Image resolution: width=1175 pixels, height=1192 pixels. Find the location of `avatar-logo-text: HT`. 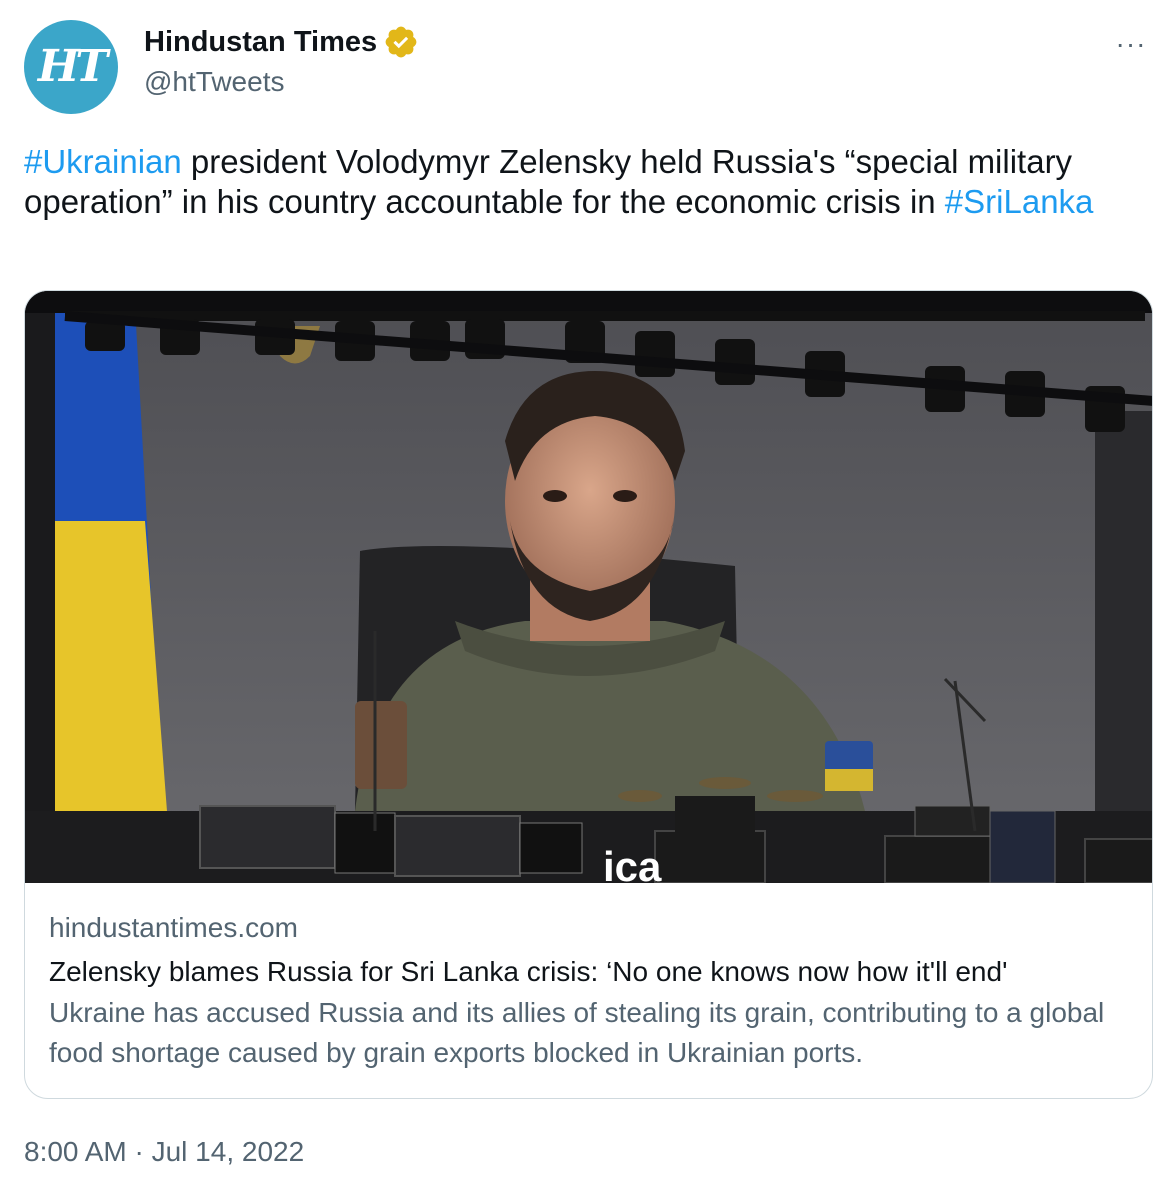

avatar-logo-text: HT is located at coordinates (72, 66).